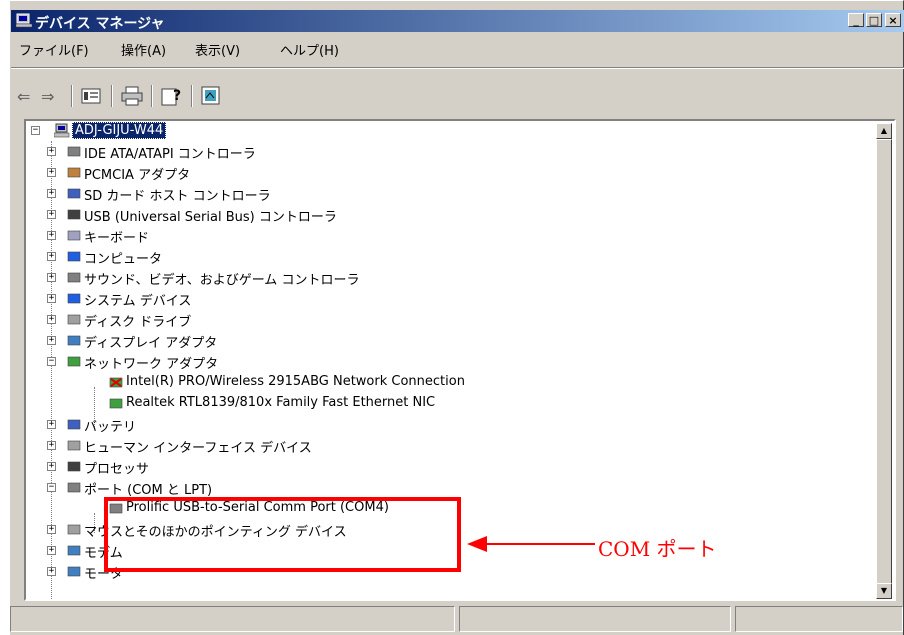  I want to click on port-icon, so click(74, 487).